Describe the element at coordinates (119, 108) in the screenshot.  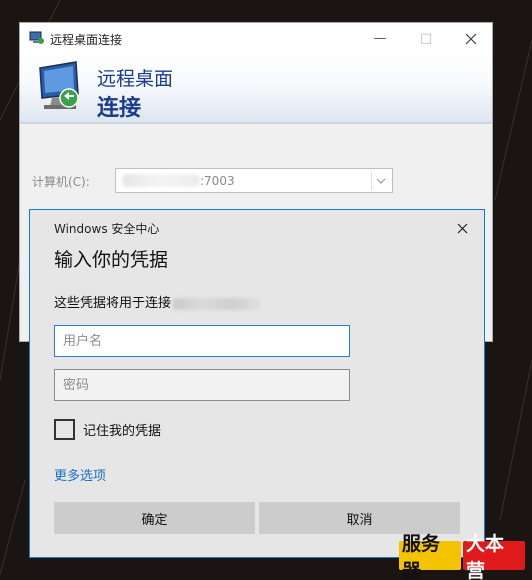
I see `rdc-heading-line2: 连接` at that location.